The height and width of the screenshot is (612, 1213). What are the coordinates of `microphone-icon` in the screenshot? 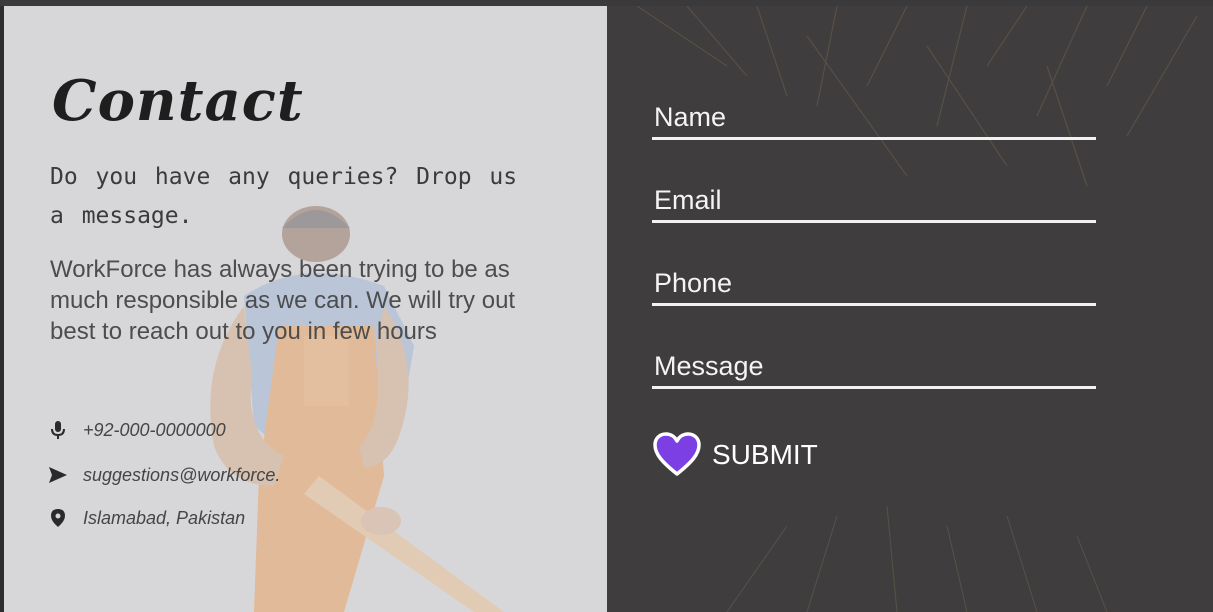 It's located at (58, 430).